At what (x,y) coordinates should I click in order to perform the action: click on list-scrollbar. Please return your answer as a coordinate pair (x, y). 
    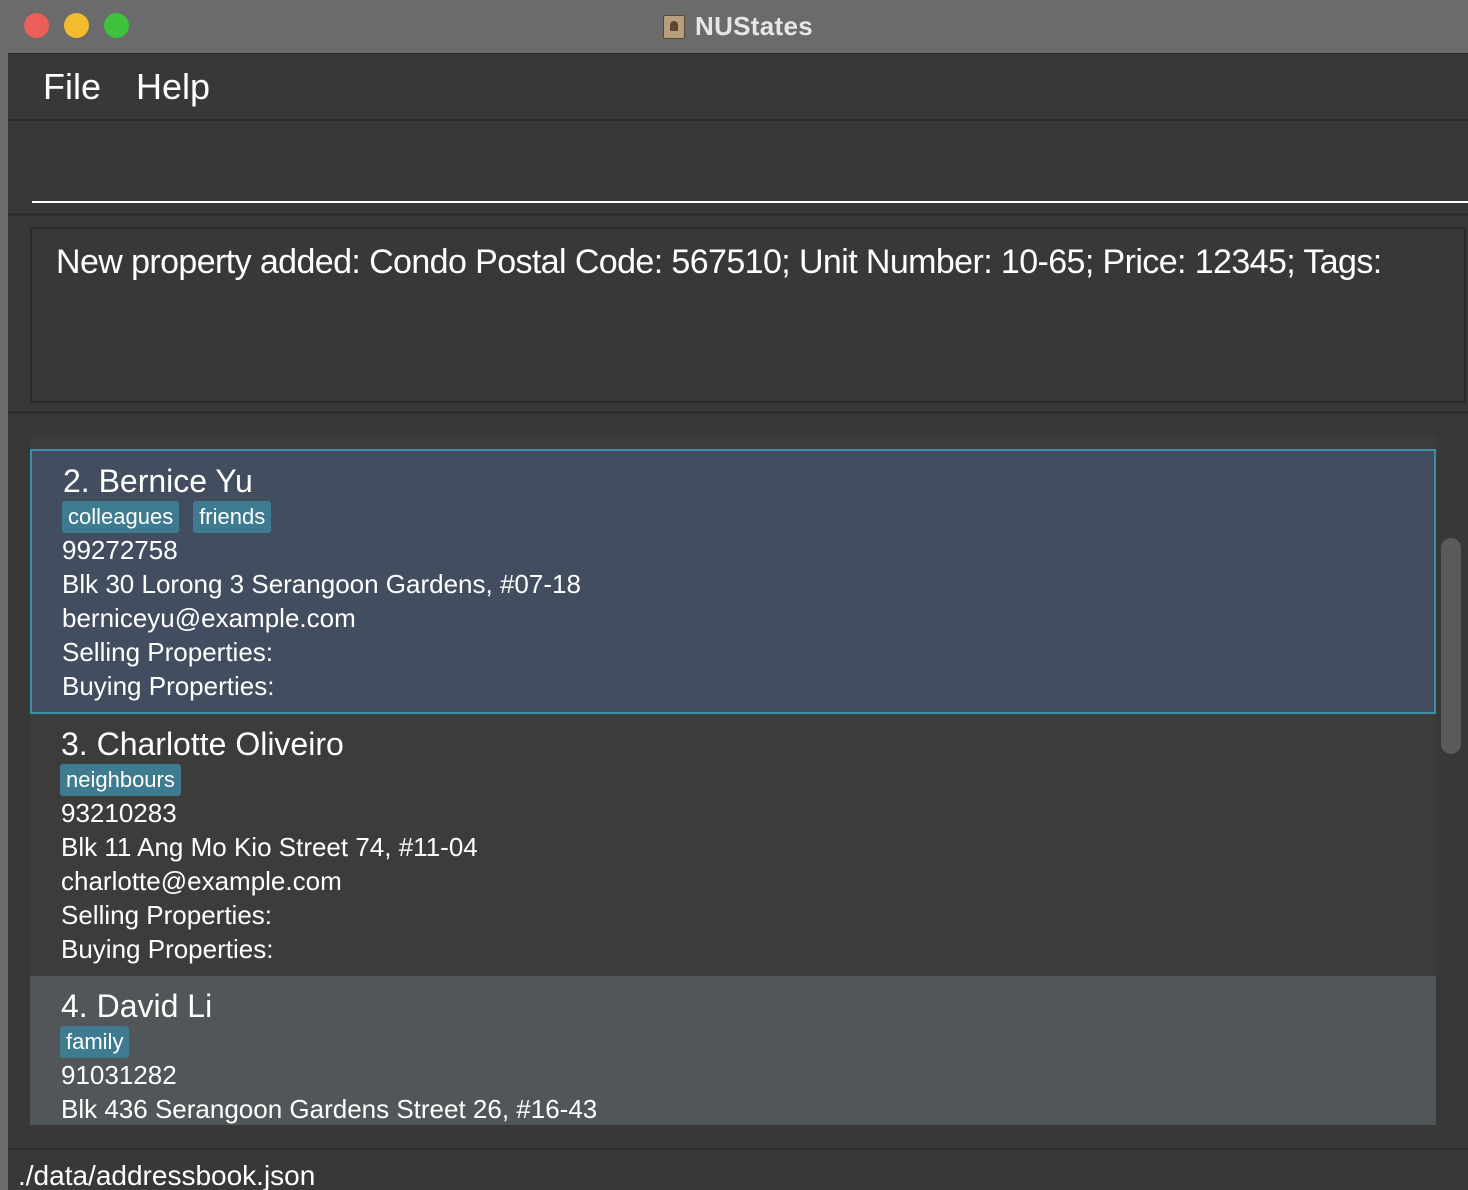
    Looking at the image, I should click on (1453, 780).